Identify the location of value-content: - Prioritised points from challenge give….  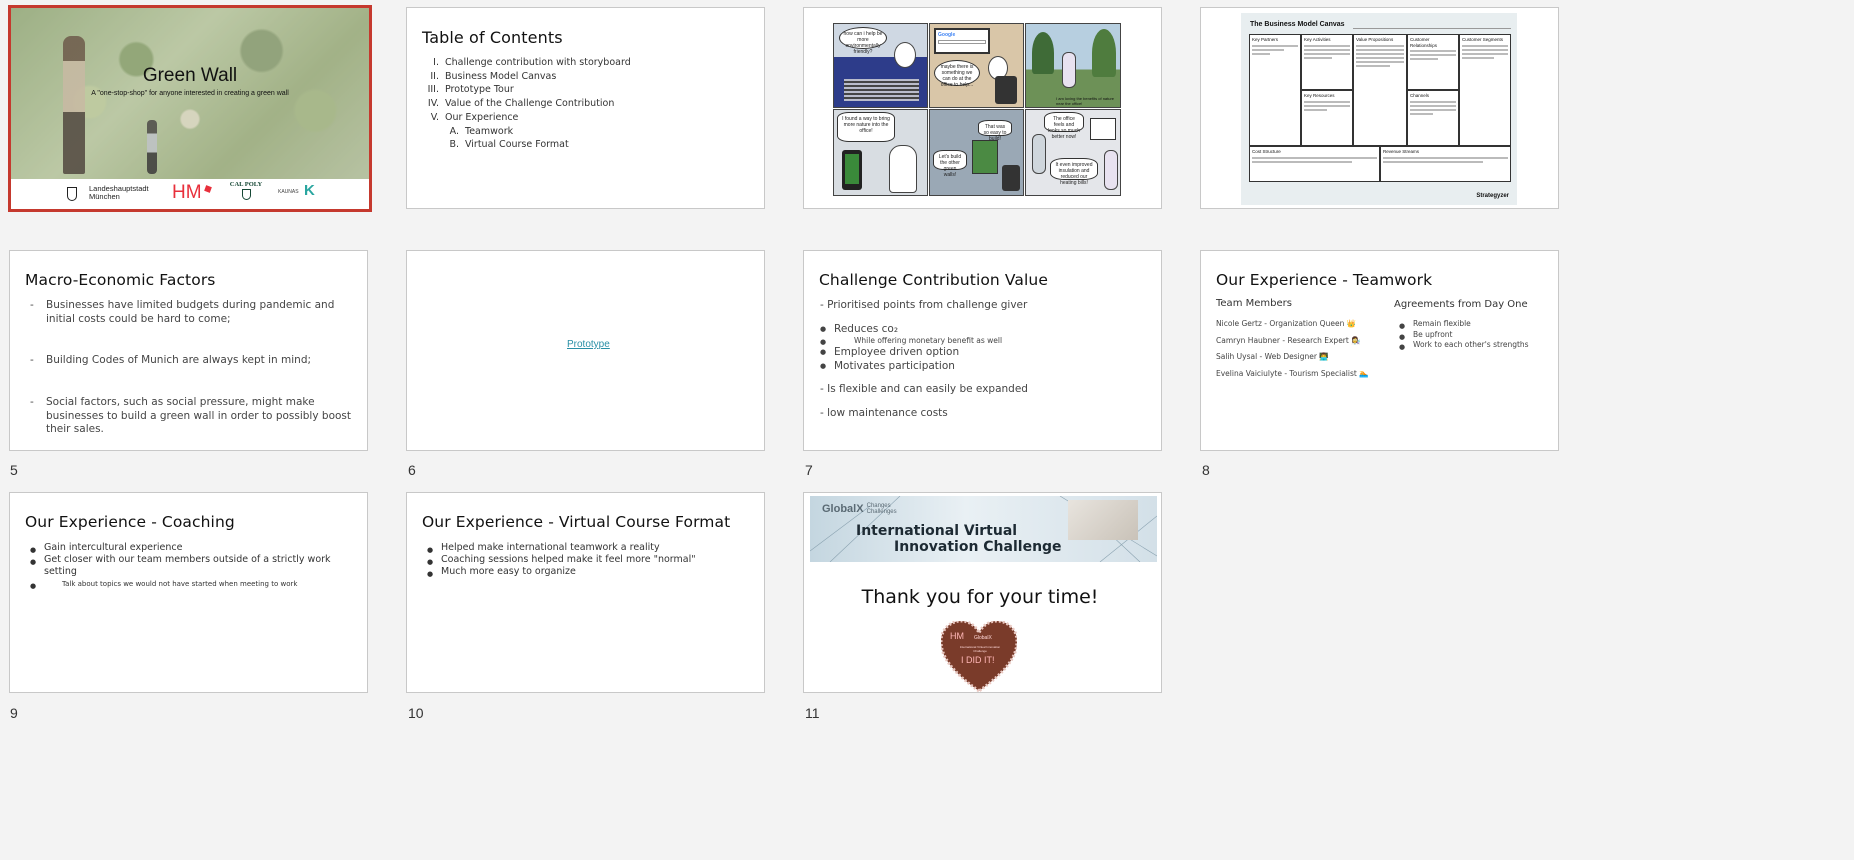
(985, 360).